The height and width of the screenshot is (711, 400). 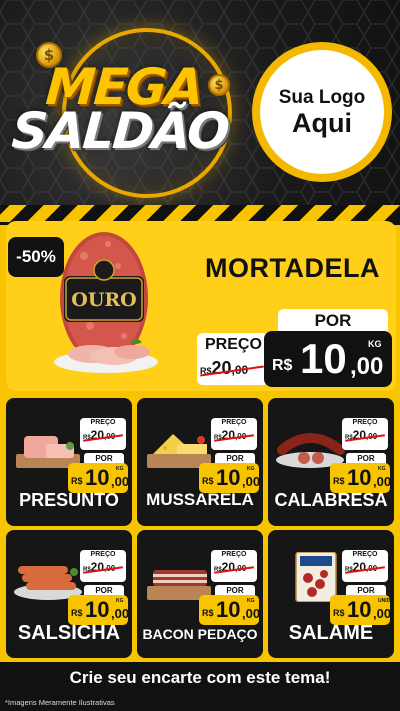 I want to click on new-price-label: POR, so click(x=333, y=321).